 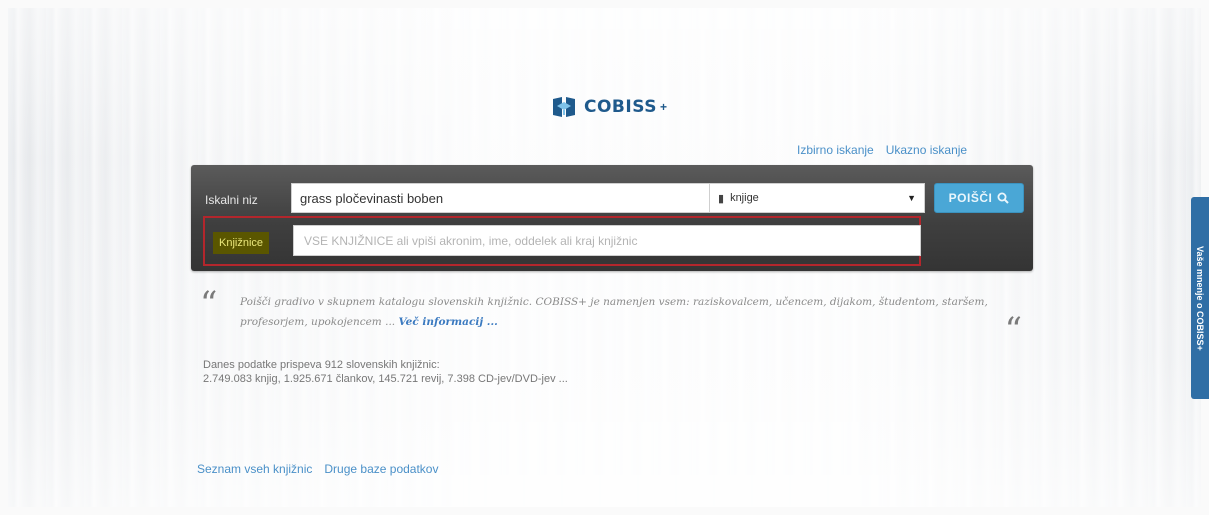 What do you see at coordinates (500, 198) in the screenshot?
I see `query-input` at bounding box center [500, 198].